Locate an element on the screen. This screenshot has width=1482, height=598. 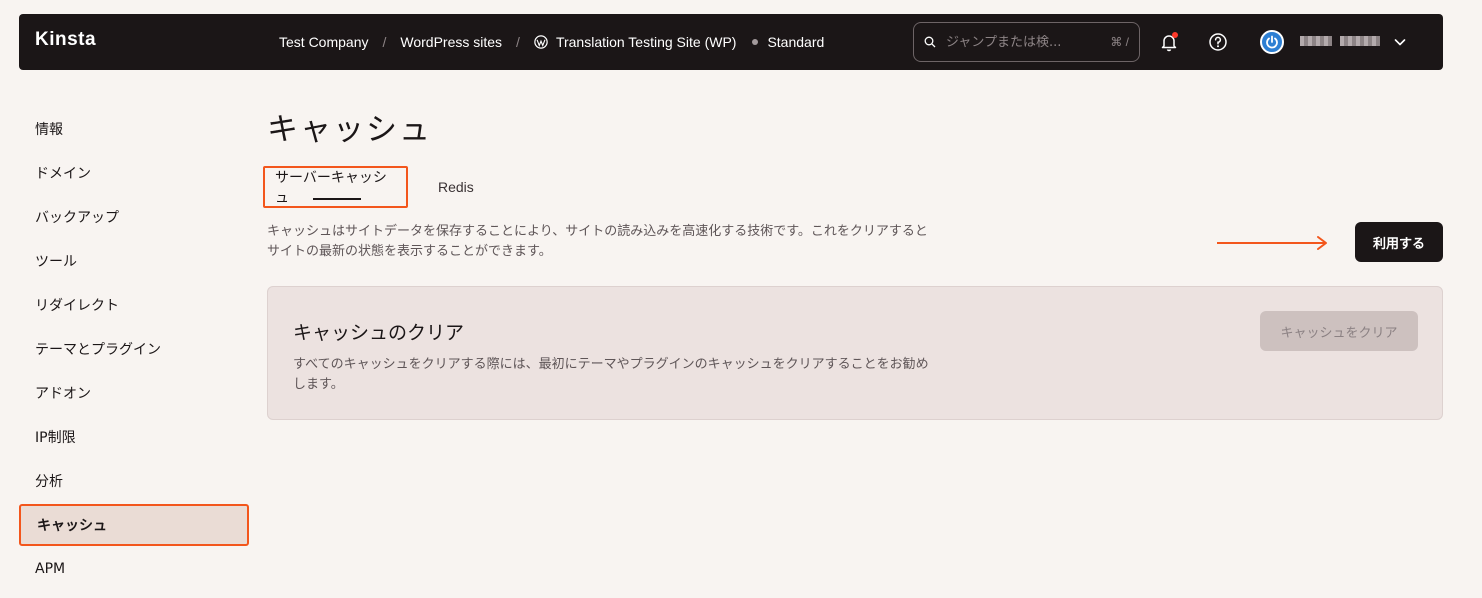
tab-redis: Redis is located at coordinates (456, 187).